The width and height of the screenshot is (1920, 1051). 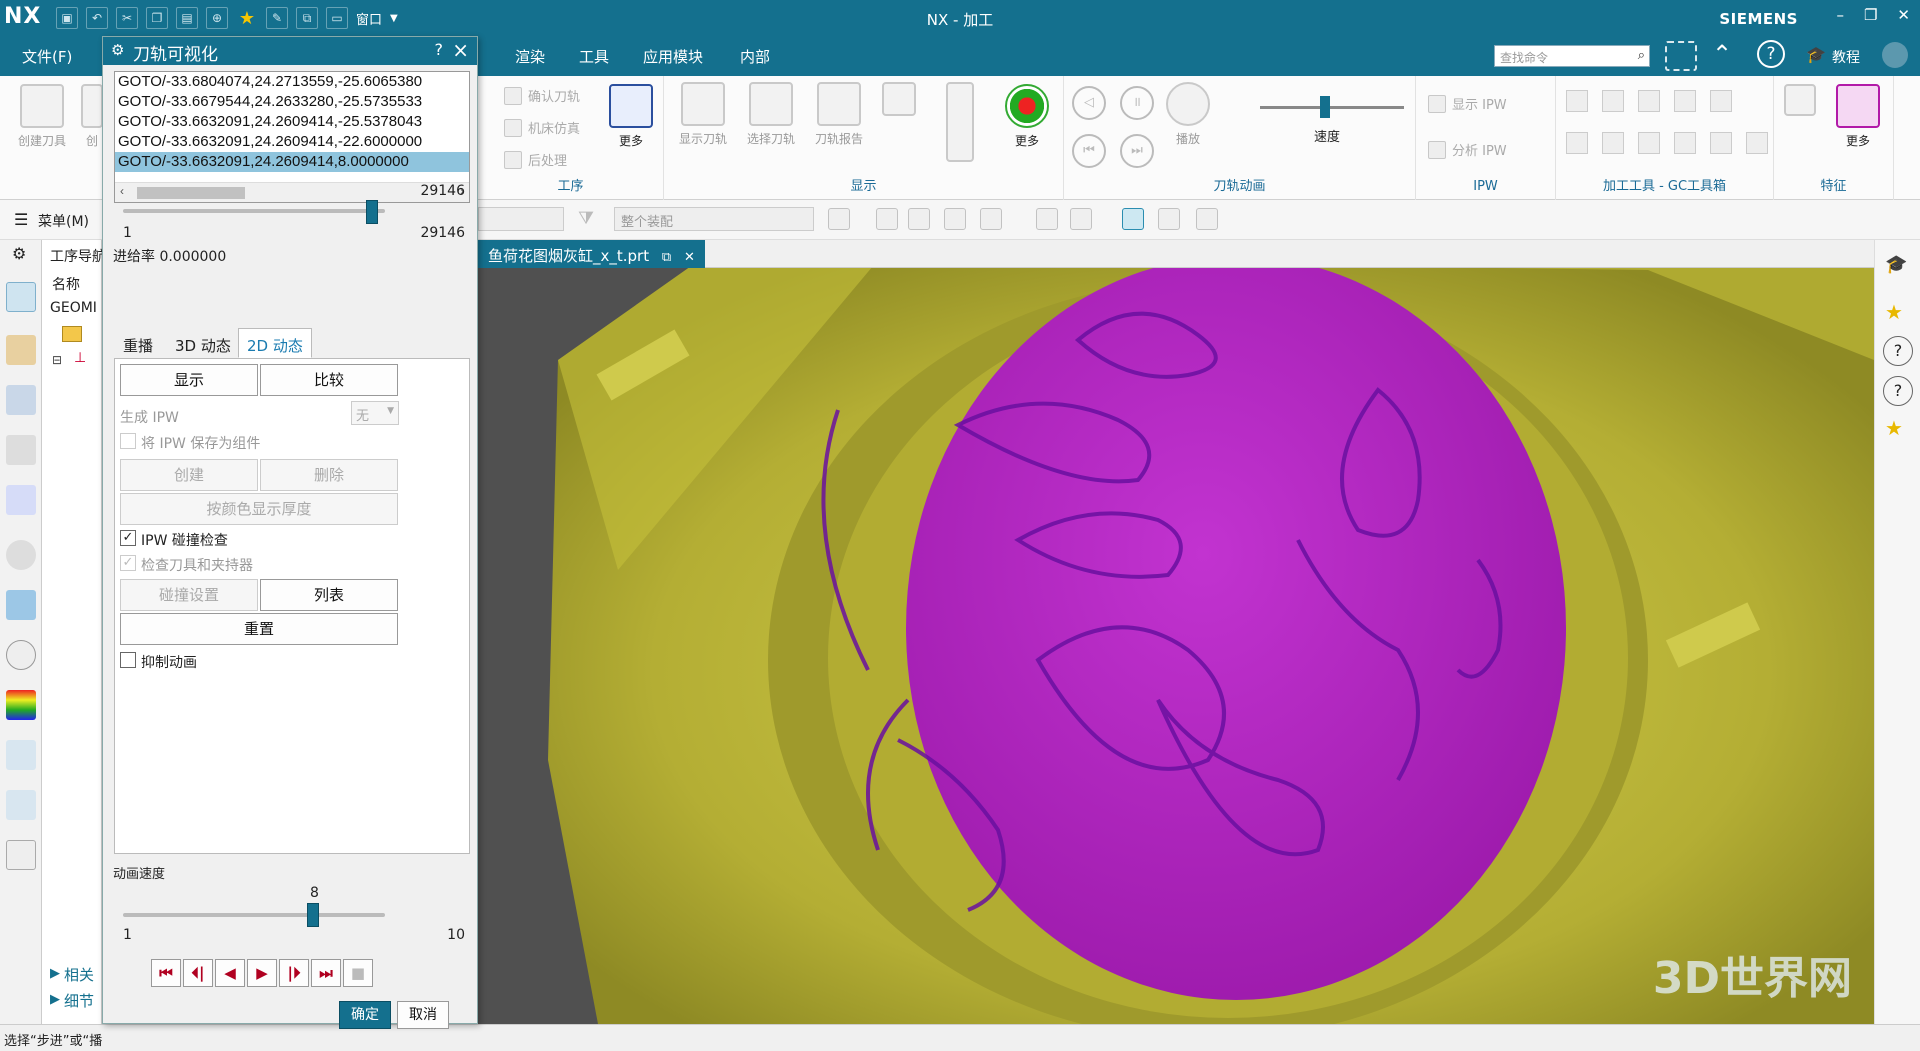 I want to click on menu-file: 文件(F), so click(x=47, y=56).